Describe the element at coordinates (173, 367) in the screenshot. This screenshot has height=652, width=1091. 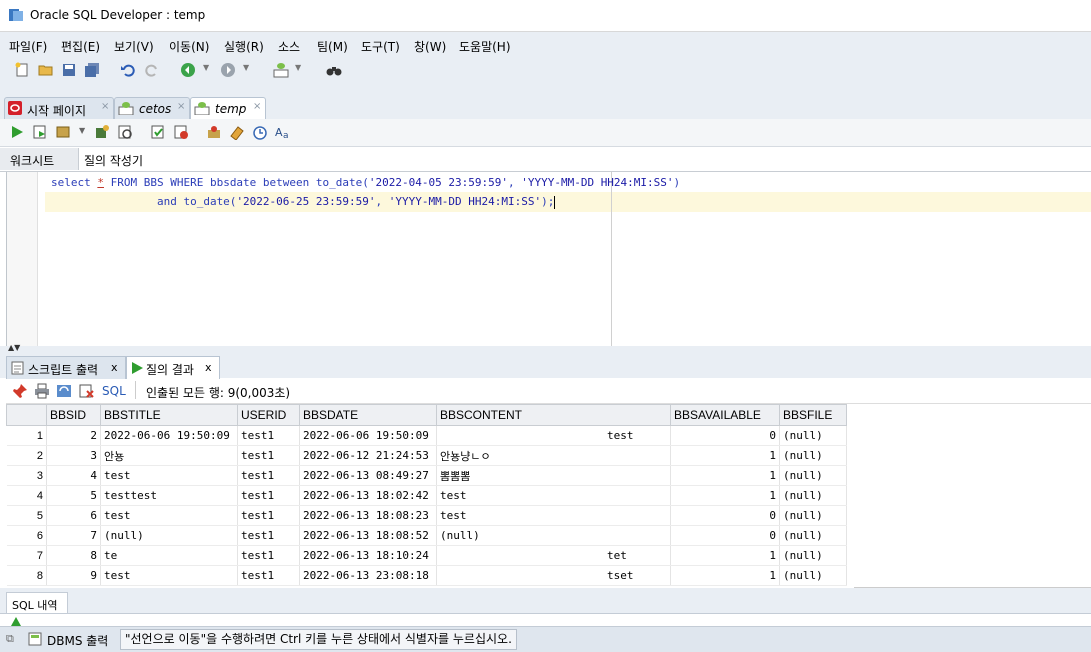
I see `tab-query-result: 질의 결과 x` at that location.